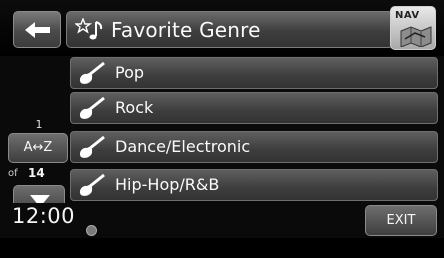 The height and width of the screenshot is (258, 444). Describe the element at coordinates (254, 185) in the screenshot. I see `genre-item-hip-hop-rb: Hip-Hop/R&B` at that location.